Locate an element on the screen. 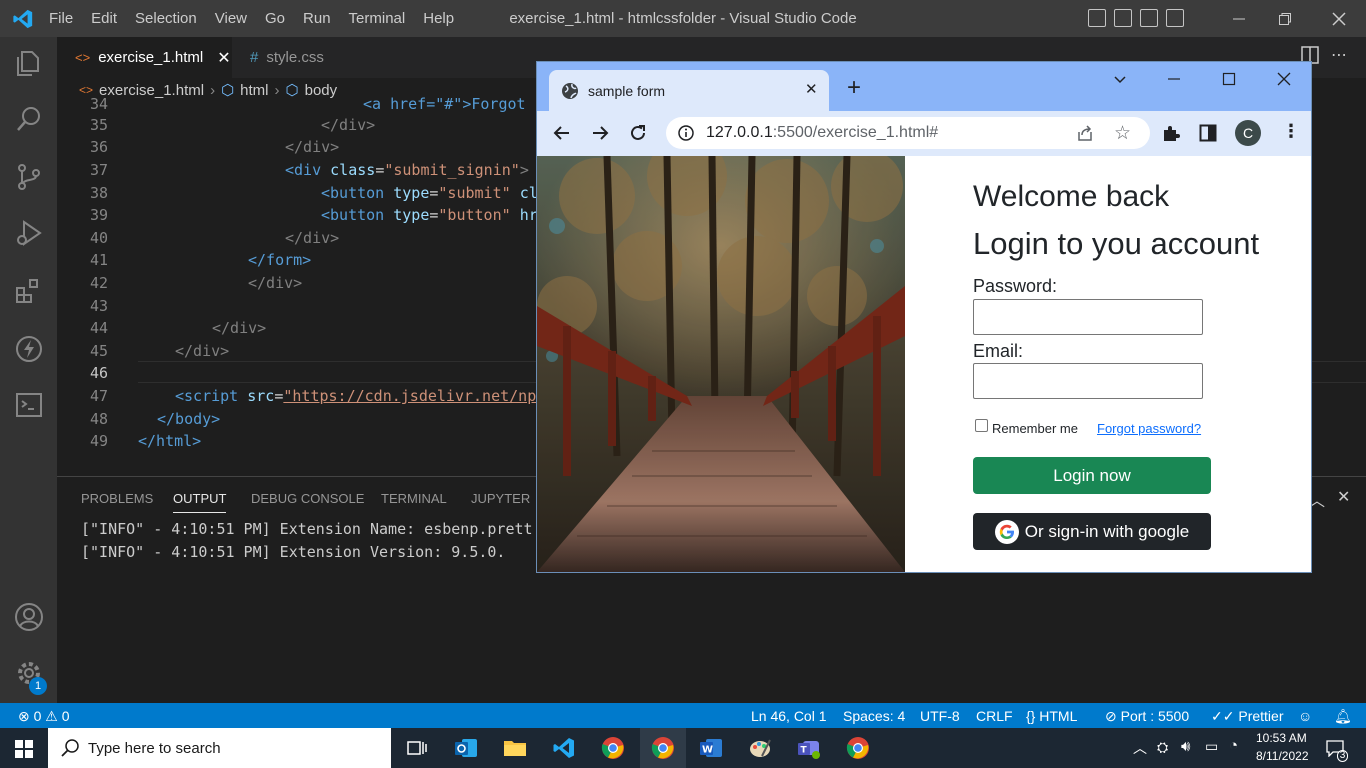 This screenshot has height=768, width=1366. login-now-button: Login now is located at coordinates (1092, 475).